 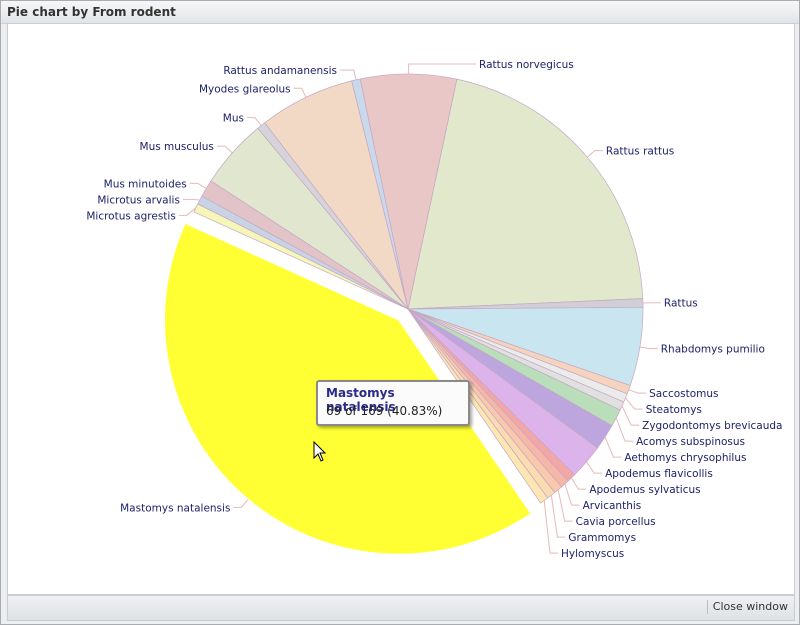 What do you see at coordinates (674, 410) in the screenshot?
I see `slice-label: Steatomys` at bounding box center [674, 410].